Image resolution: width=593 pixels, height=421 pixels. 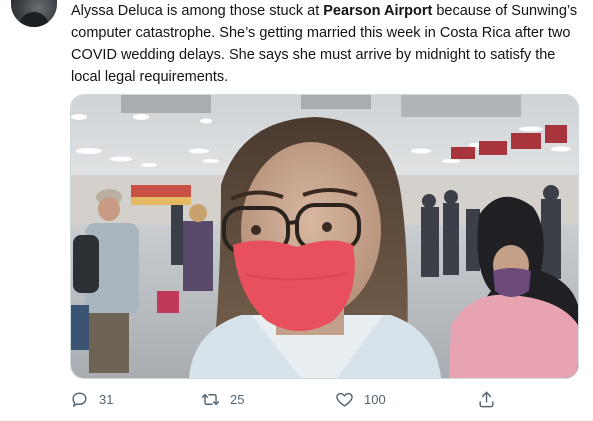 What do you see at coordinates (197, 11) in the screenshot?
I see `tweet-text-start: Alyssa Deluca is among those stuck at` at bounding box center [197, 11].